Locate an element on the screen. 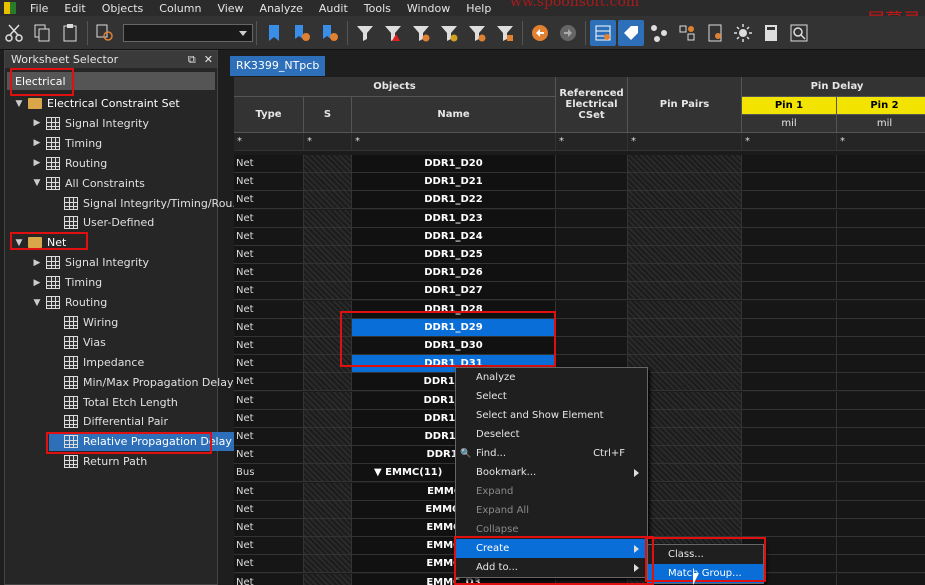 Image resolution: width=925 pixels, height=585 pixels. sun-icon is located at coordinates (743, 33).